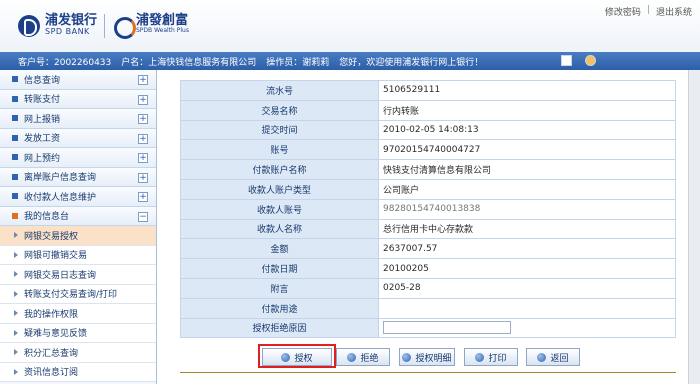  I want to click on row-label: 账号, so click(279, 150).